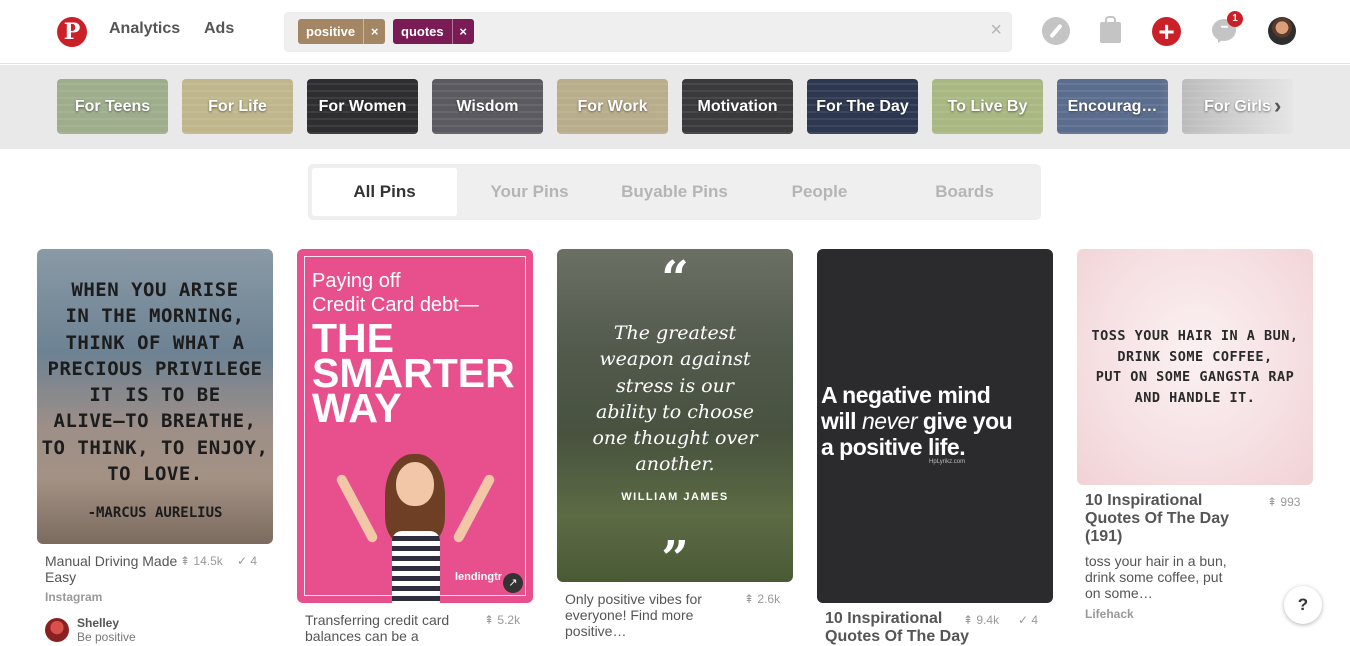  What do you see at coordinates (1056, 31) in the screenshot?
I see `explore-compass-icon` at bounding box center [1056, 31].